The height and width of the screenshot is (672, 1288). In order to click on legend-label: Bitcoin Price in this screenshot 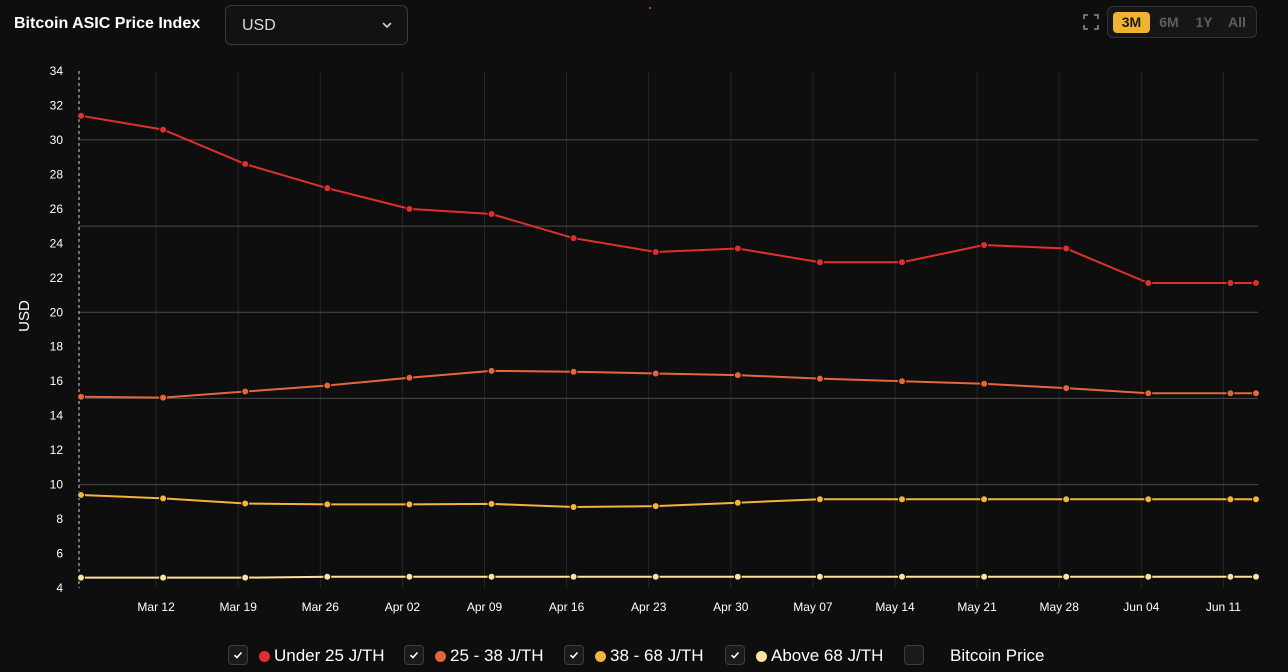, I will do `click(997, 655)`.